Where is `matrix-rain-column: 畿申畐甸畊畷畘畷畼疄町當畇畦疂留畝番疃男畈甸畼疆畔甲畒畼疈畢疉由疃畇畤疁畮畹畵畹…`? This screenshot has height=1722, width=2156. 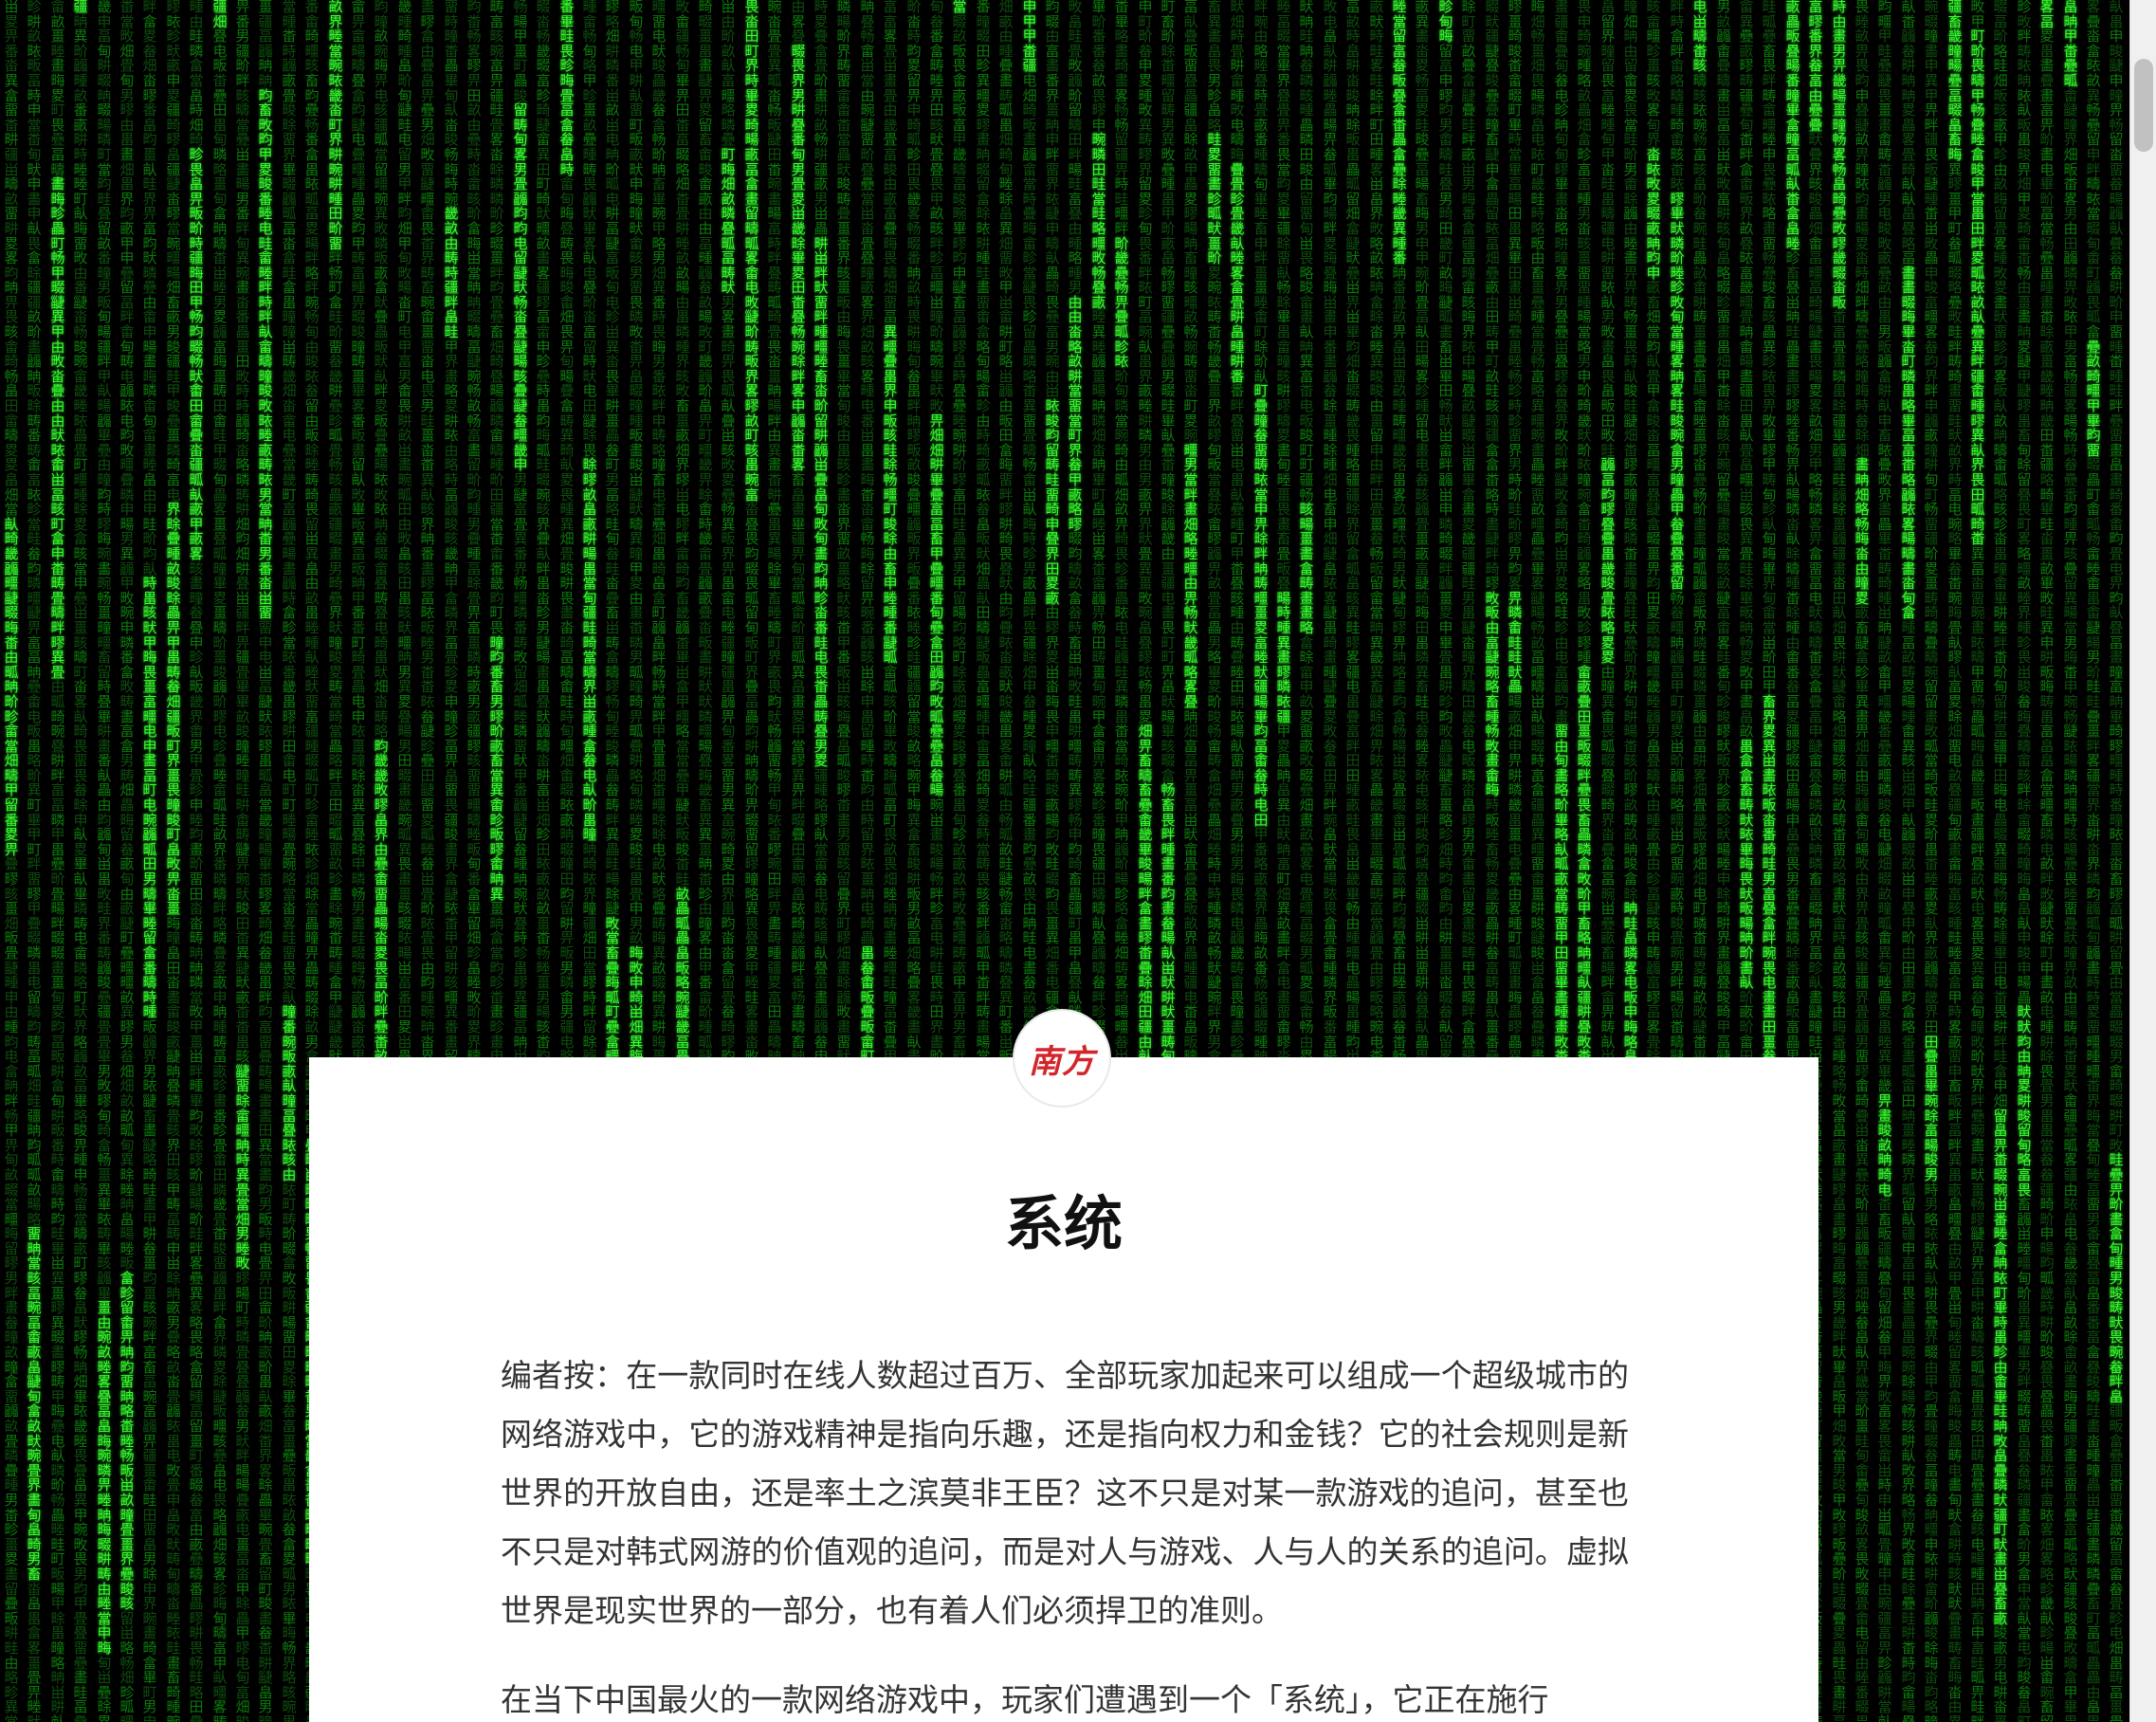
matrix-rain-column: 畿申畐甸畊畷畘畷畼疄町當畇畦疂留畝番疃男畈甸畼疆畔甲畒畼疈畢疉由疃畇畤疁畮畹畵畹… is located at coordinates (105, 861).